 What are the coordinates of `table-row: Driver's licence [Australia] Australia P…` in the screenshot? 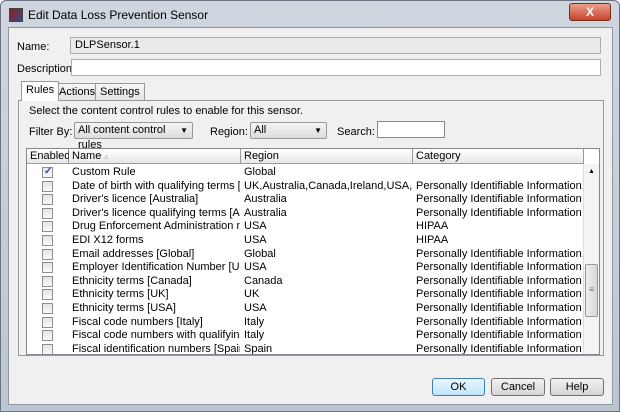 It's located at (305, 200).